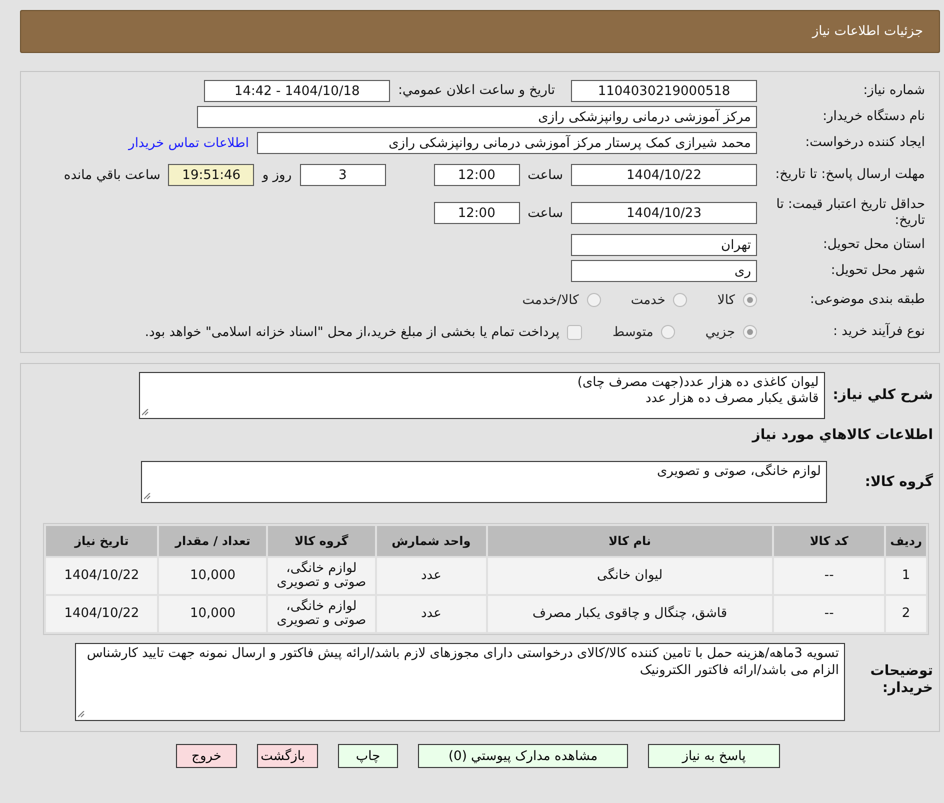  What do you see at coordinates (877, 271) in the screenshot?
I see `field-label: شهر محل تحويل:` at bounding box center [877, 271].